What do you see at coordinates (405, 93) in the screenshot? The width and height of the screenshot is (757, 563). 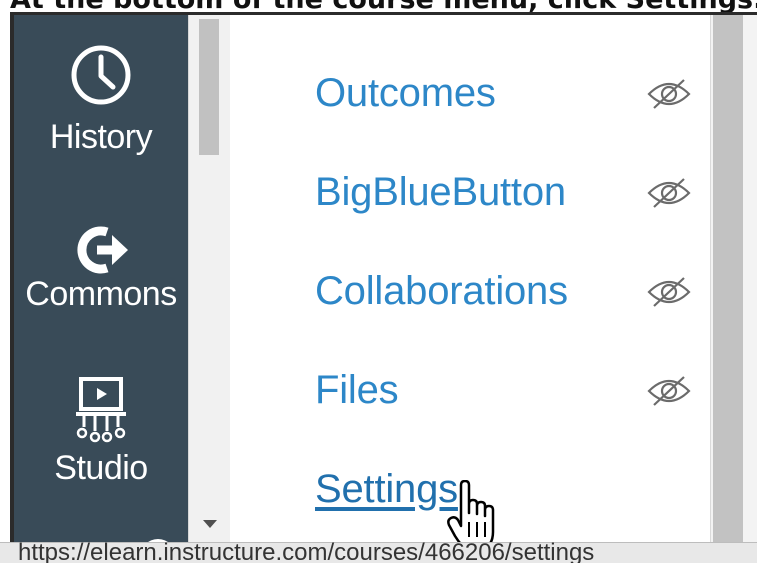 I see `course-menu-link-outcomes: Outcomes` at bounding box center [405, 93].